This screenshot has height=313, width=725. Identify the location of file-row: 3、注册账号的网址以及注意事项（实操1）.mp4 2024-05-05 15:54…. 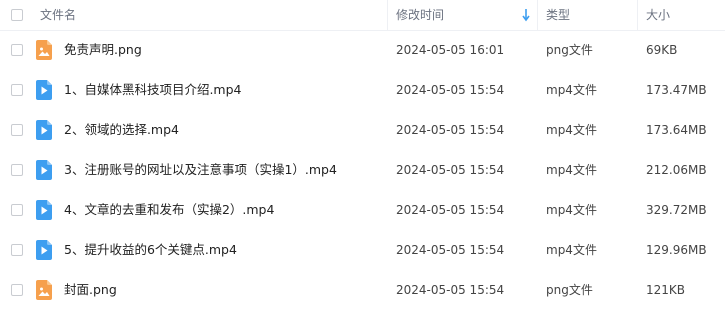
(362, 170).